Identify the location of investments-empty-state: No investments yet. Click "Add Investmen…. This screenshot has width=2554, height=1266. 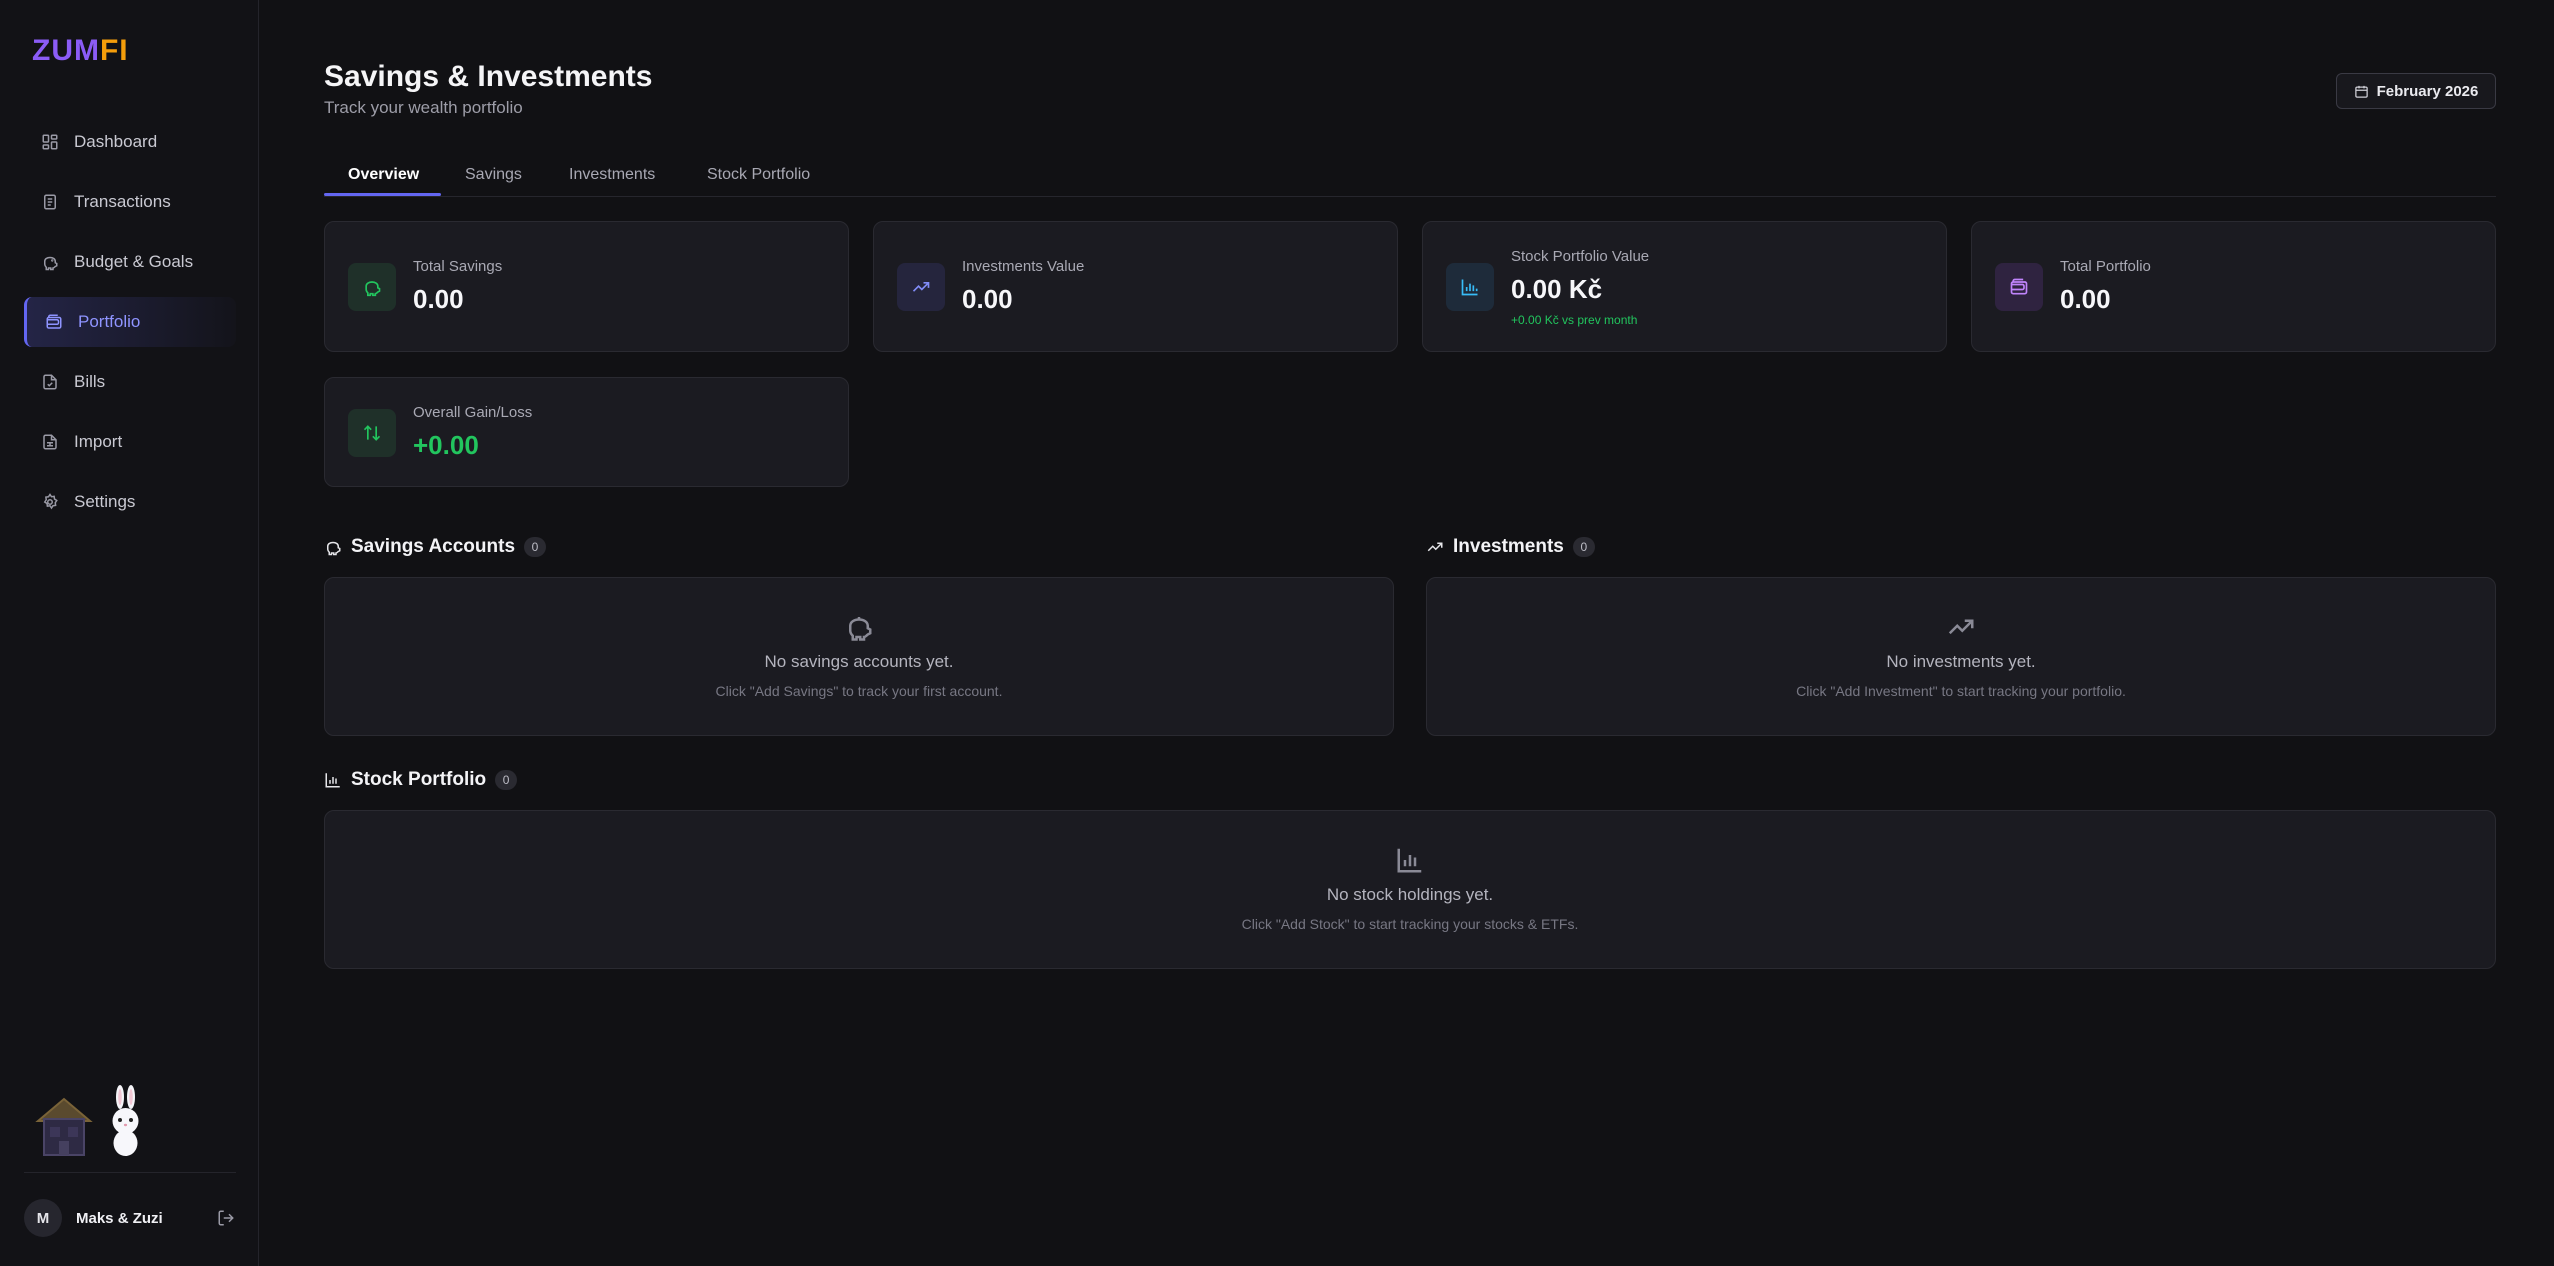
(1961, 656).